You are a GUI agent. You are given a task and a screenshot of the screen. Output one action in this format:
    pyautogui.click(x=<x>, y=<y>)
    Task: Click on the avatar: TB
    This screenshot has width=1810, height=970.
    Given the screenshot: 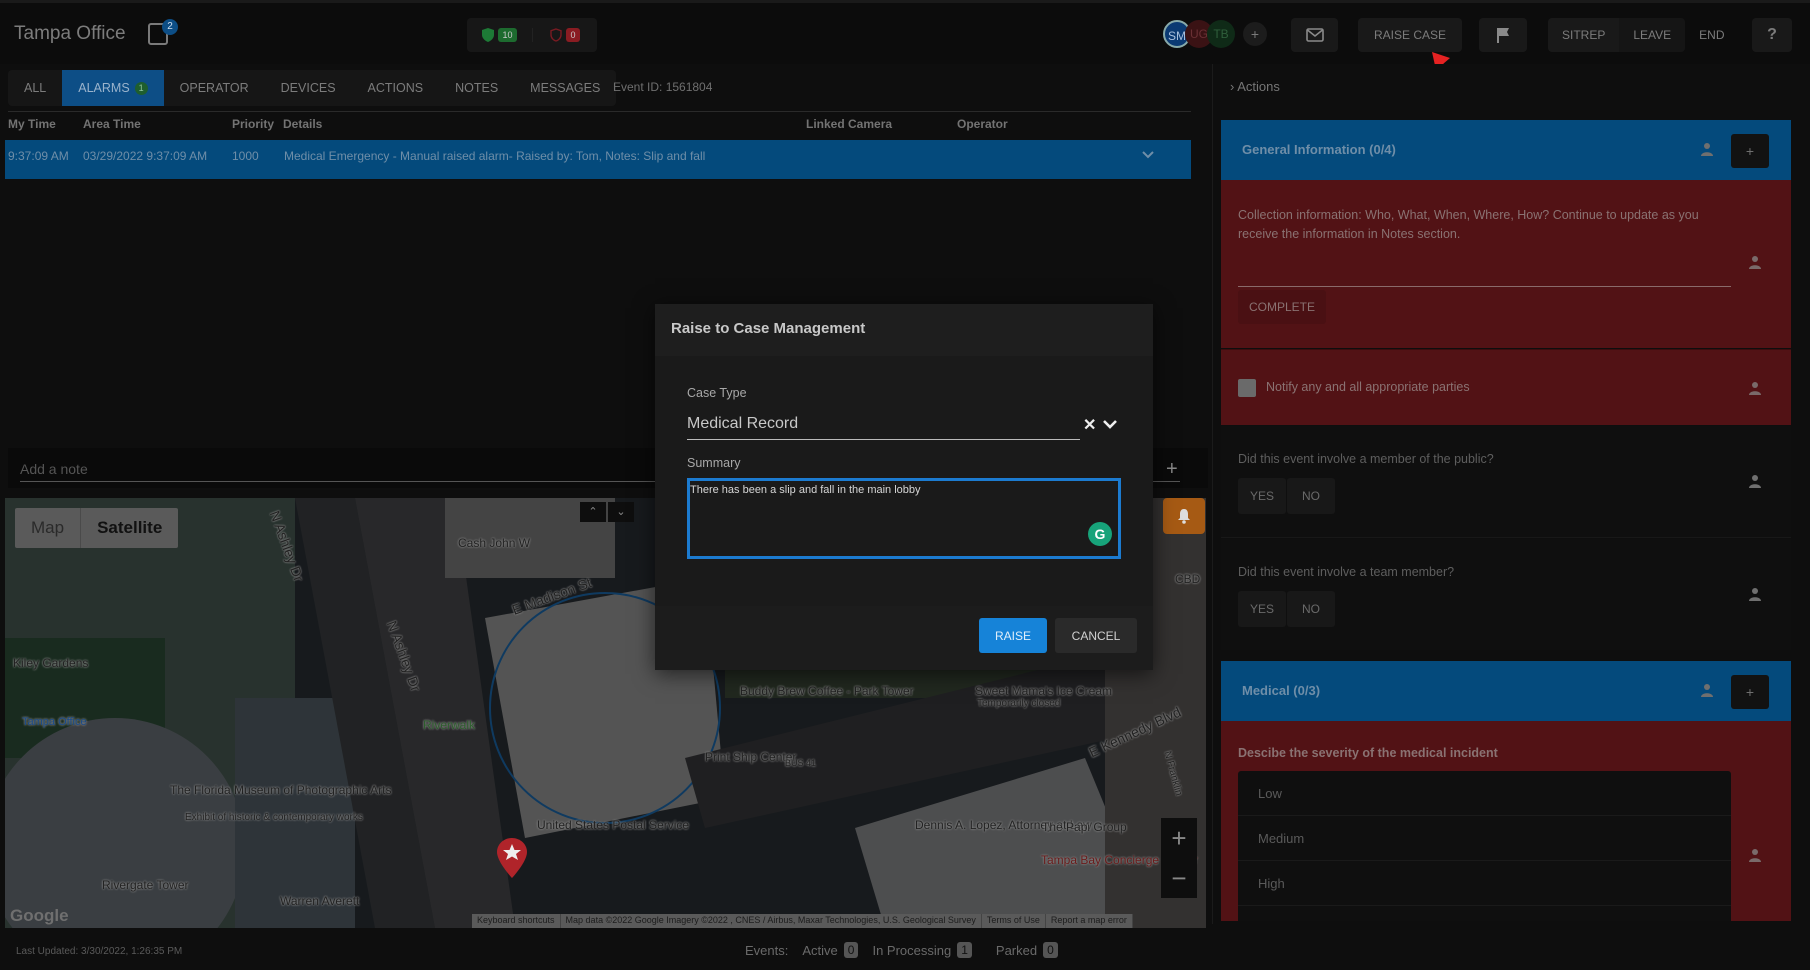 What is the action you would take?
    pyautogui.click(x=1221, y=34)
    